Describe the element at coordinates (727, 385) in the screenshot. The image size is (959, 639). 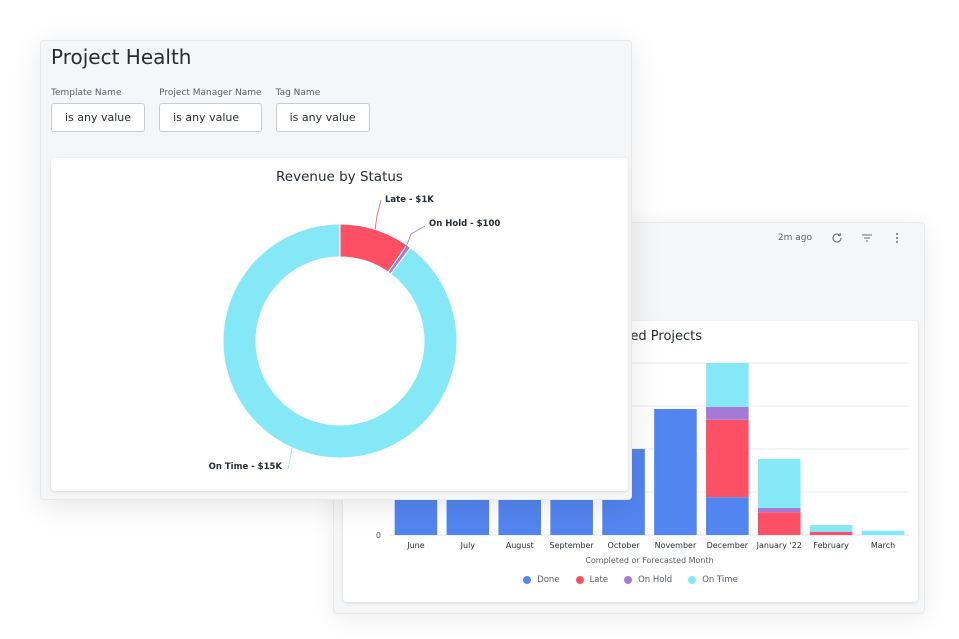
I see `bar-december-on-time` at that location.